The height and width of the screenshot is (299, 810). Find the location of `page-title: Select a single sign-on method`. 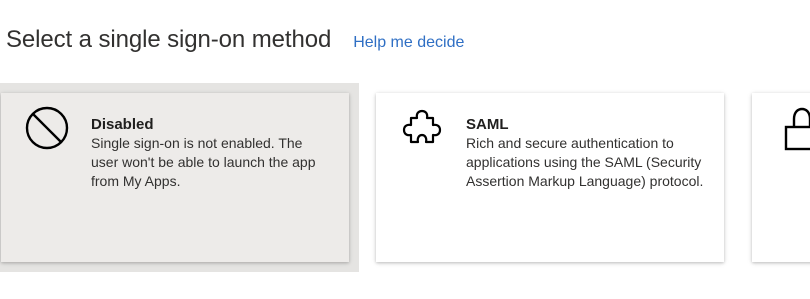

page-title: Select a single sign-on method is located at coordinates (169, 39).